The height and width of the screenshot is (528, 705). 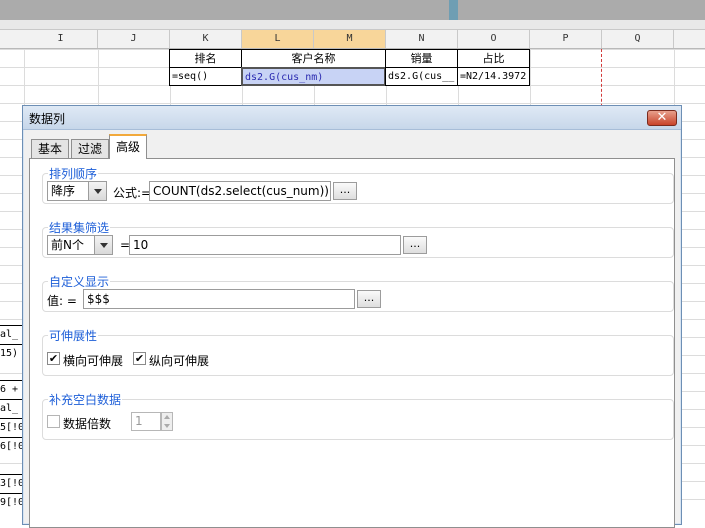 I want to click on top-bar, so click(x=352, y=10).